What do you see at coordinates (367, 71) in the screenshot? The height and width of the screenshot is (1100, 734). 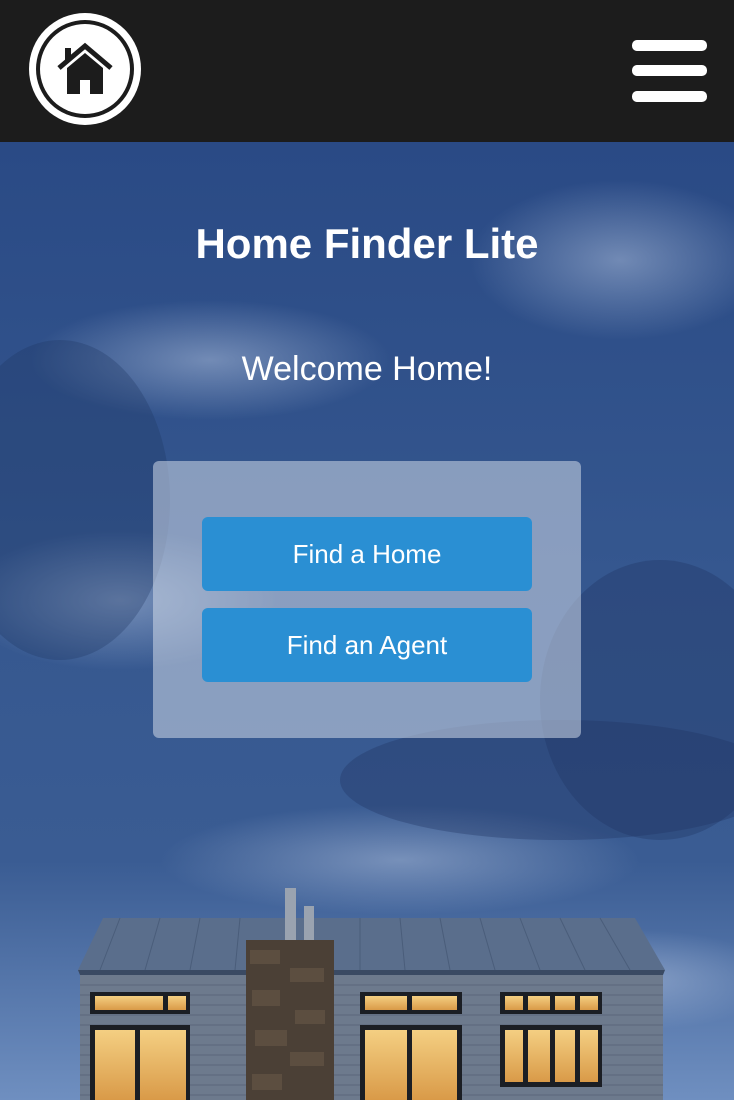 I see `header-bar` at bounding box center [367, 71].